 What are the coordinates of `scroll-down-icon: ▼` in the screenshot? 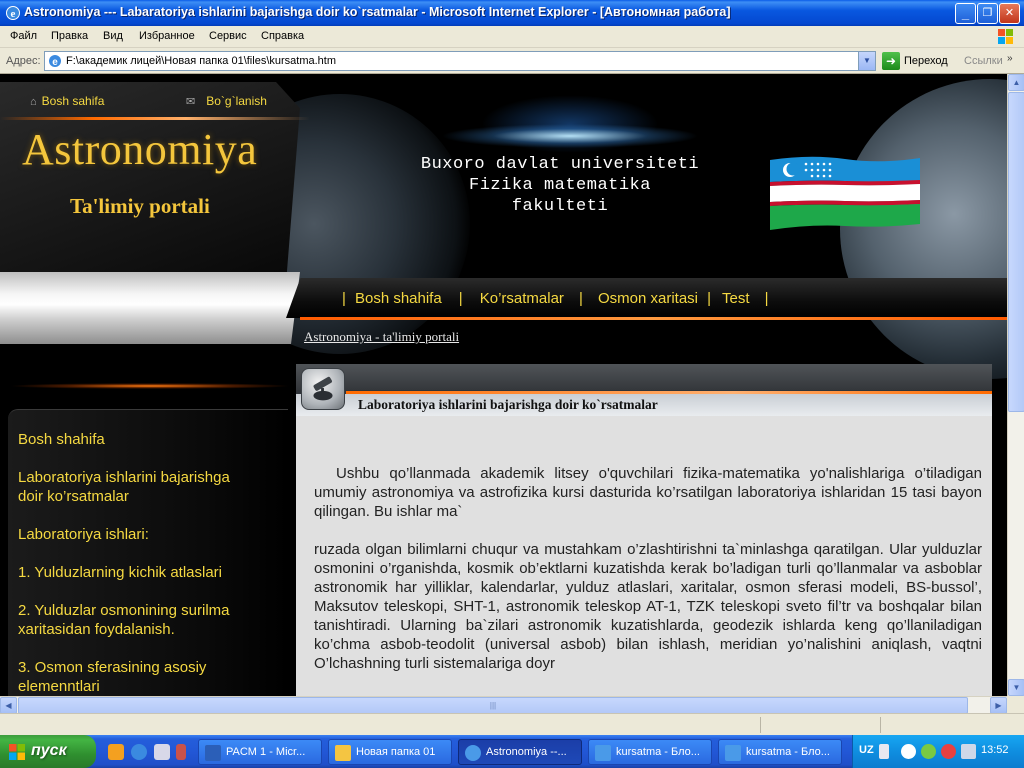 It's located at (1016, 687).